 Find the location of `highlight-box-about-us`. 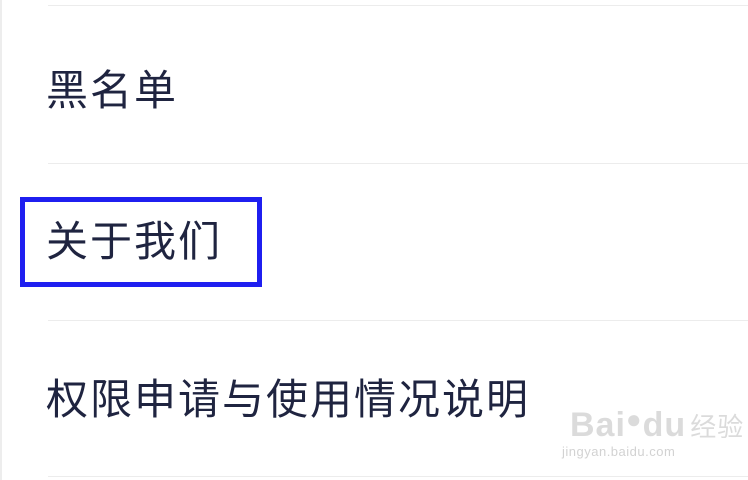

highlight-box-about-us is located at coordinates (141, 242).